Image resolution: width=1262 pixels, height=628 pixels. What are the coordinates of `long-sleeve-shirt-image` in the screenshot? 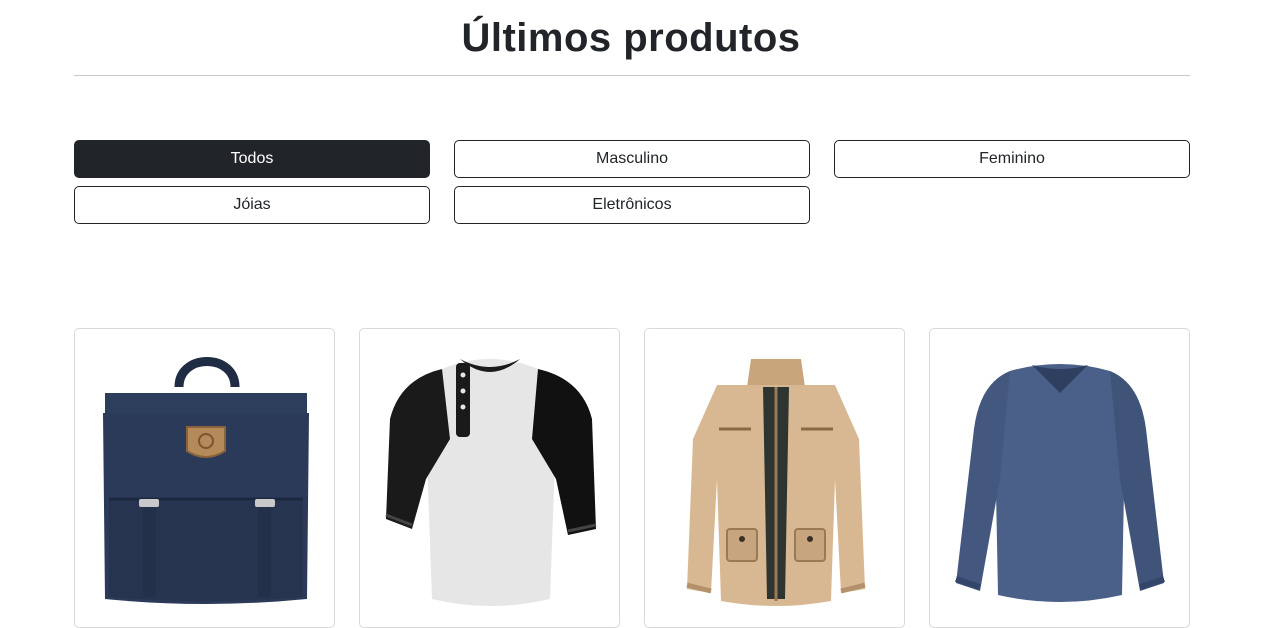 It's located at (1060, 483).